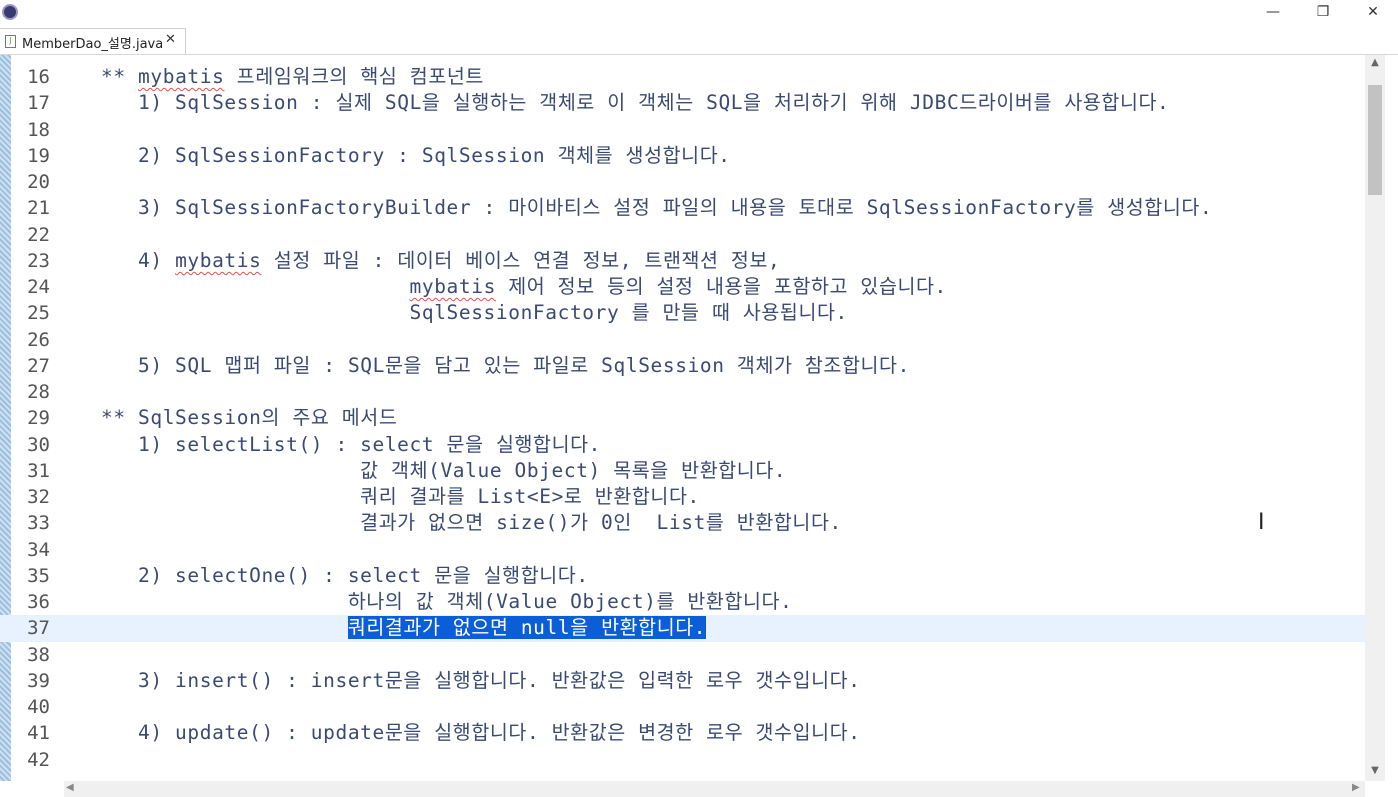 The height and width of the screenshot is (797, 1398). Describe the element at coordinates (1375, 63) in the screenshot. I see `scroll-up-icon: ▲` at that location.